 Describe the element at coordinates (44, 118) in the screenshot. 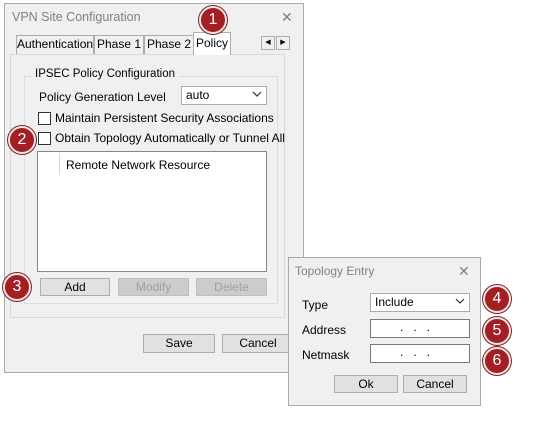

I see `maintain-sa-checkbox` at that location.